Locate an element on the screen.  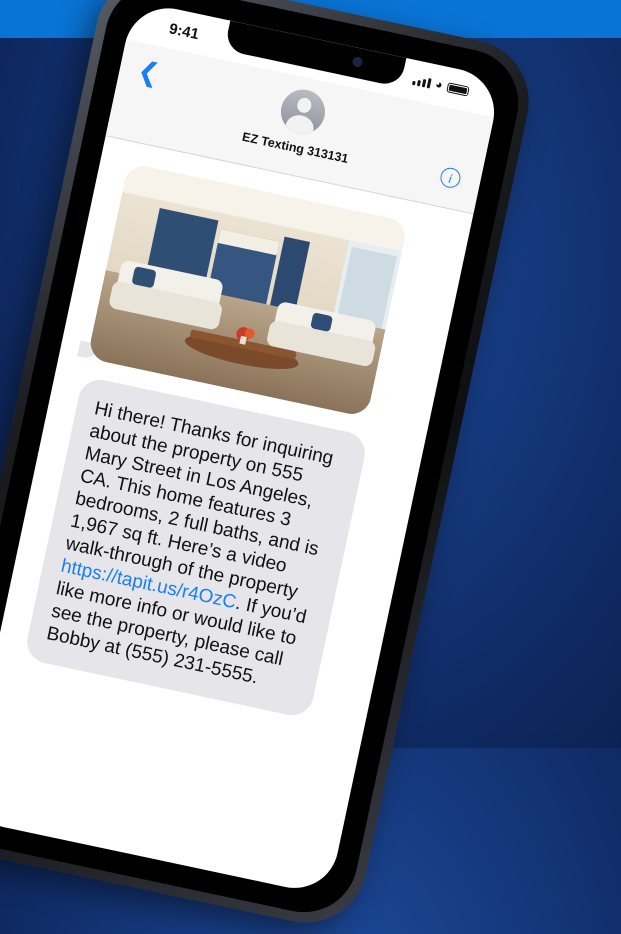
camera-icon is located at coordinates (357, 62).